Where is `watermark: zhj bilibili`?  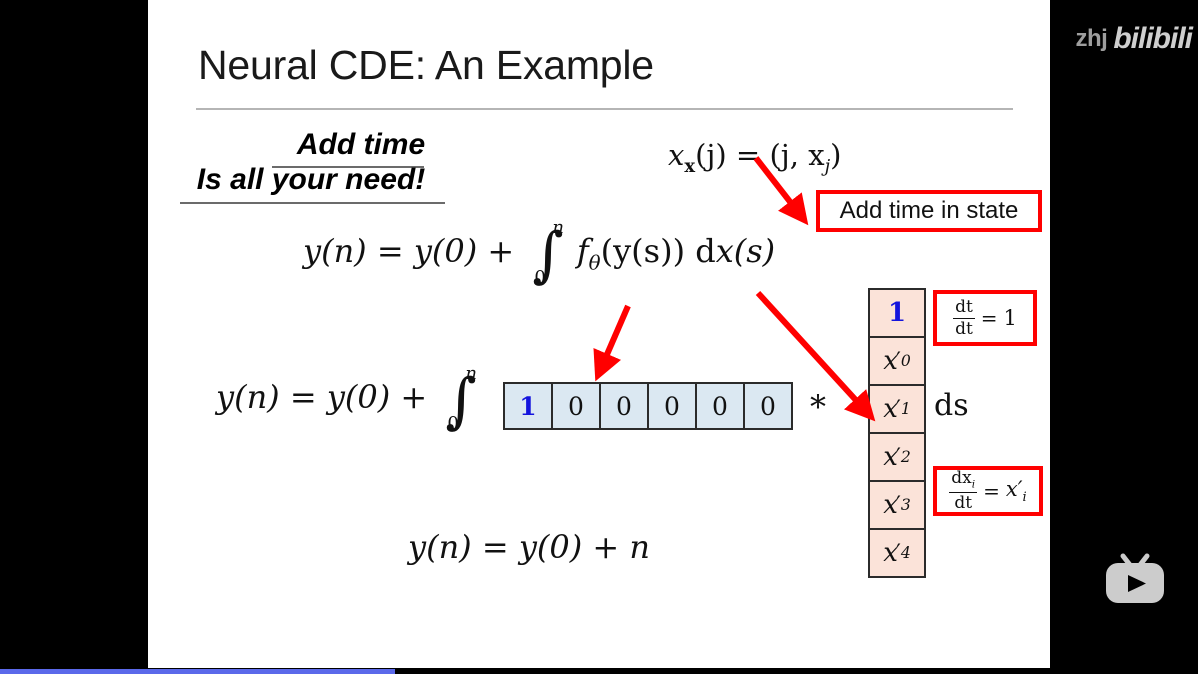 watermark: zhj bilibili is located at coordinates (1134, 39).